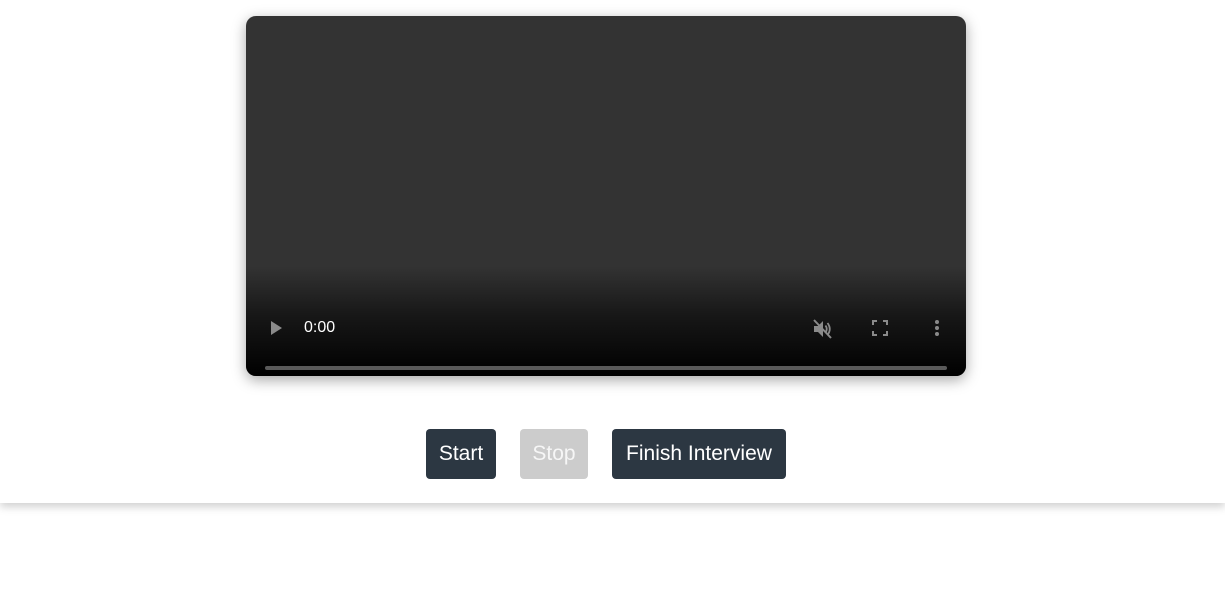 The height and width of the screenshot is (601, 1225). I want to click on video-controls-bar: 0:00, so click(606, 336).